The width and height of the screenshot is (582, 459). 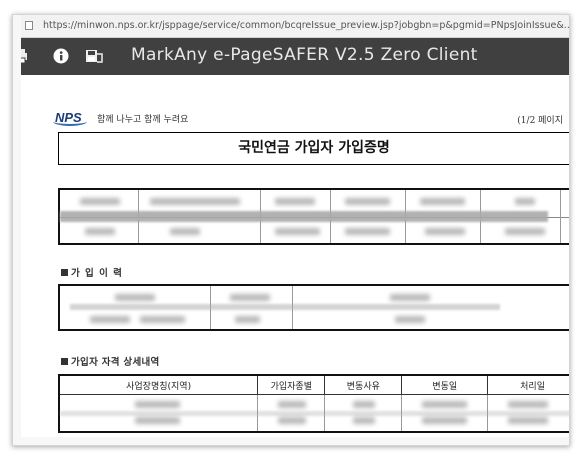 What do you see at coordinates (94, 56) in the screenshot?
I see `save-icon` at bounding box center [94, 56].